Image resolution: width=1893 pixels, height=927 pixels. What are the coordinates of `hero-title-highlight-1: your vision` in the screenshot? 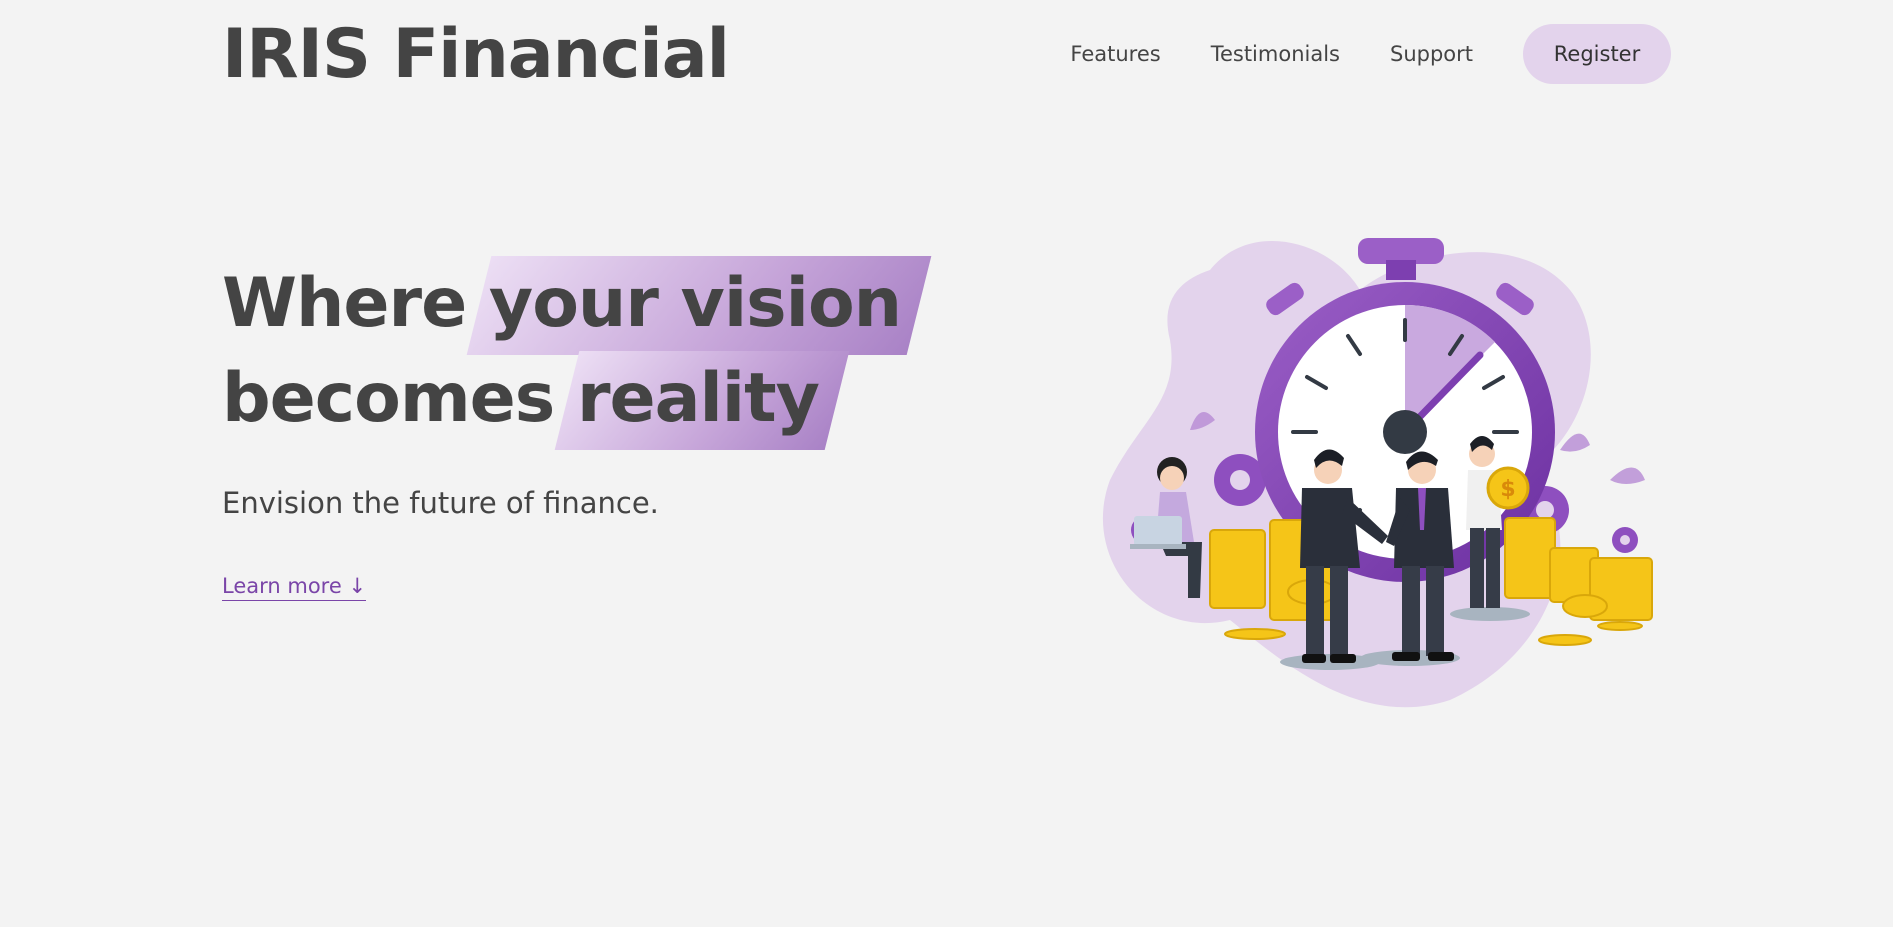 It's located at (695, 303).